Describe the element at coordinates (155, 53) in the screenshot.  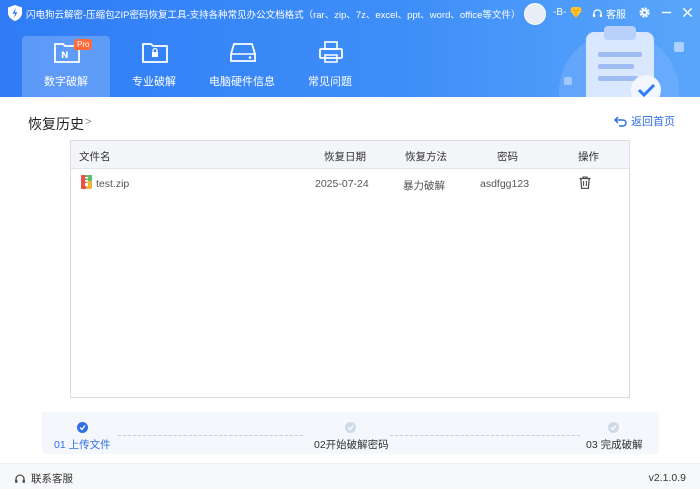
I see `folder-key-icon` at that location.